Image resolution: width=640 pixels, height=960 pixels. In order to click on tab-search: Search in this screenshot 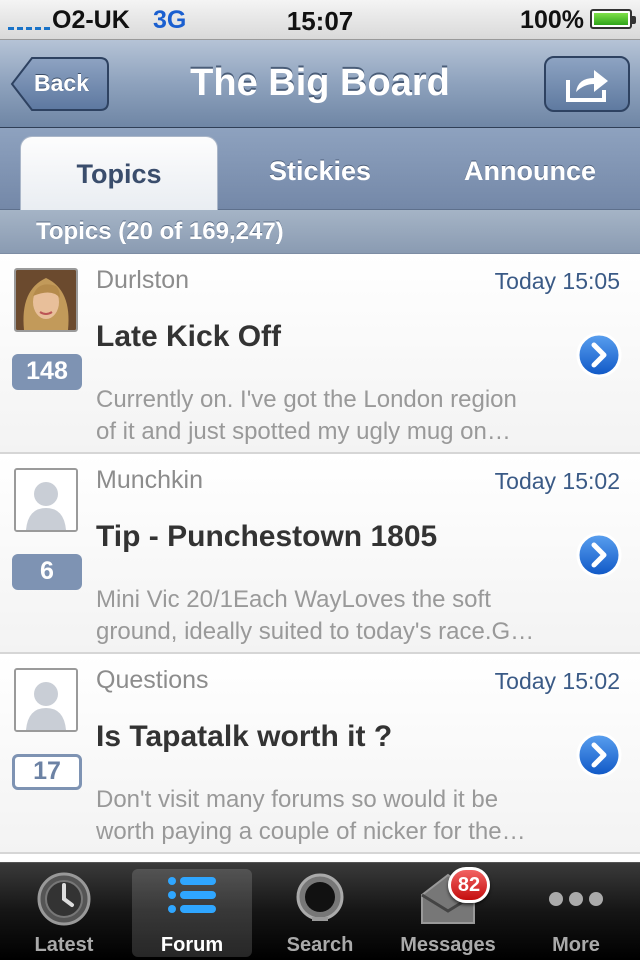, I will do `click(320, 911)`.